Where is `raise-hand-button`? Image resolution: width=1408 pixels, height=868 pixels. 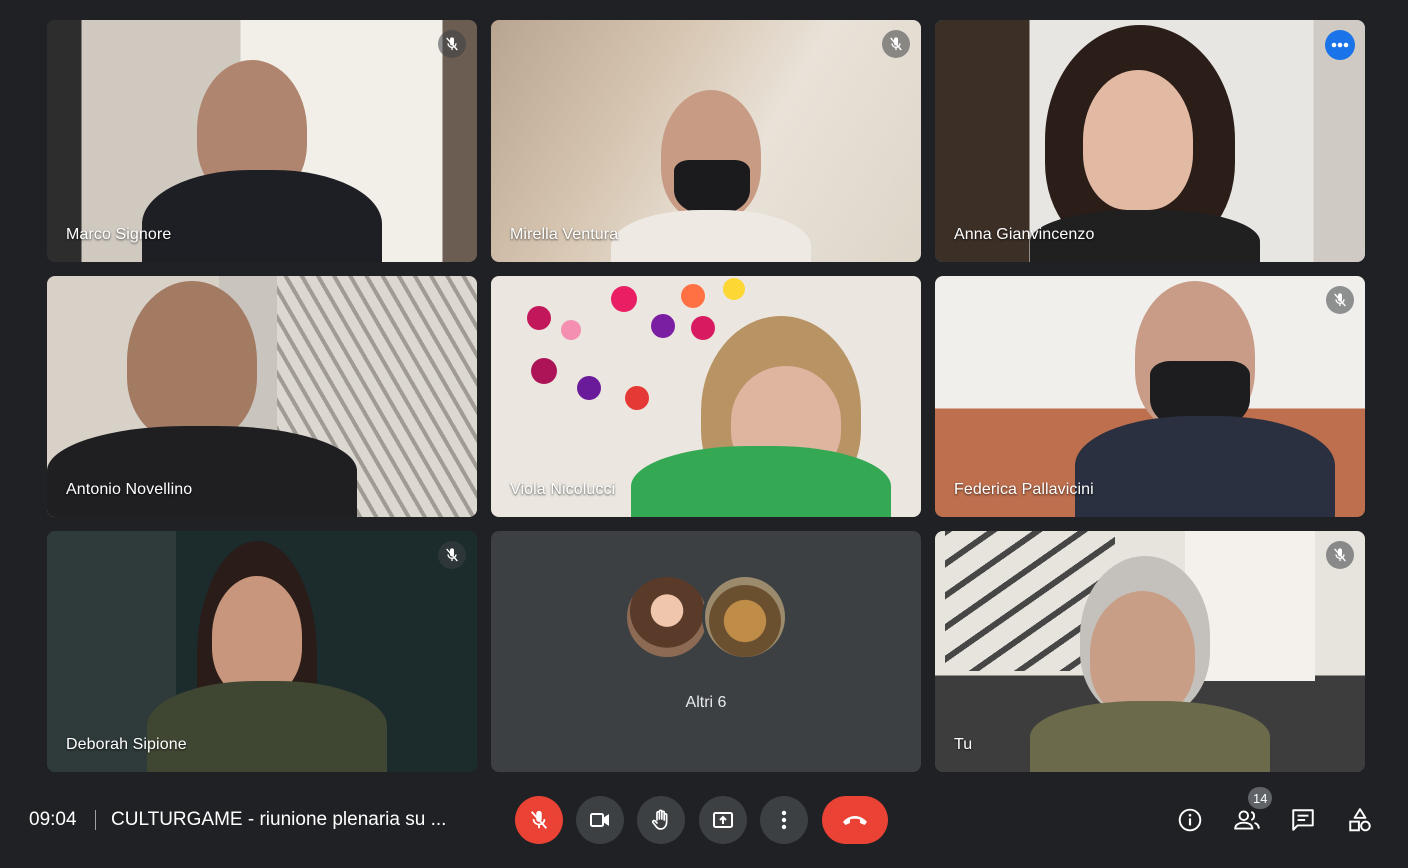 raise-hand-button is located at coordinates (661, 820).